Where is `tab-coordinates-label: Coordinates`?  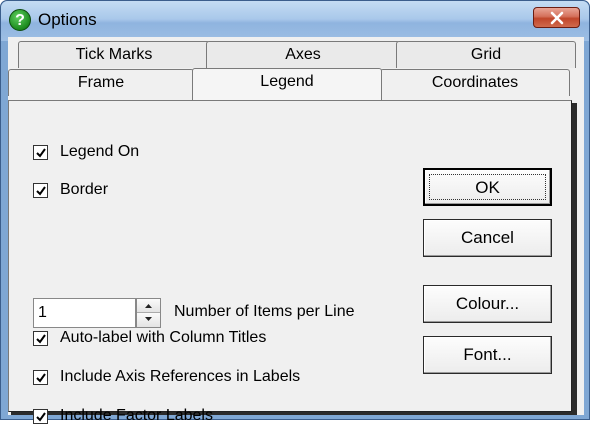
tab-coordinates-label: Coordinates is located at coordinates (475, 82).